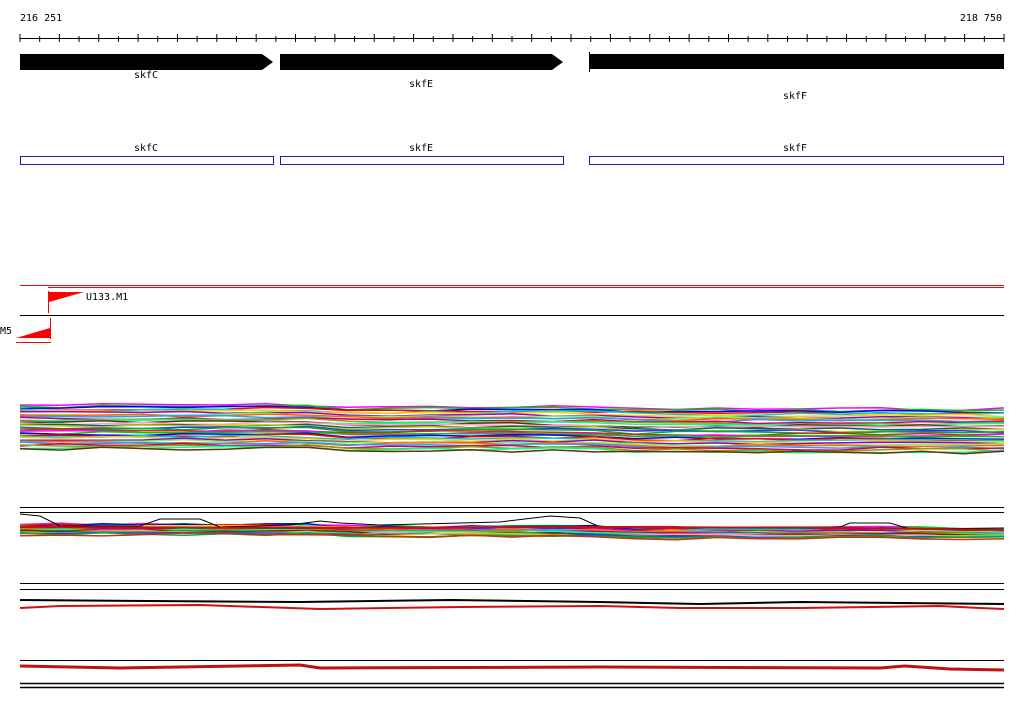 The width and height of the screenshot is (1024, 714). What do you see at coordinates (147, 160) in the screenshot?
I see `cds-box-skfC` at bounding box center [147, 160].